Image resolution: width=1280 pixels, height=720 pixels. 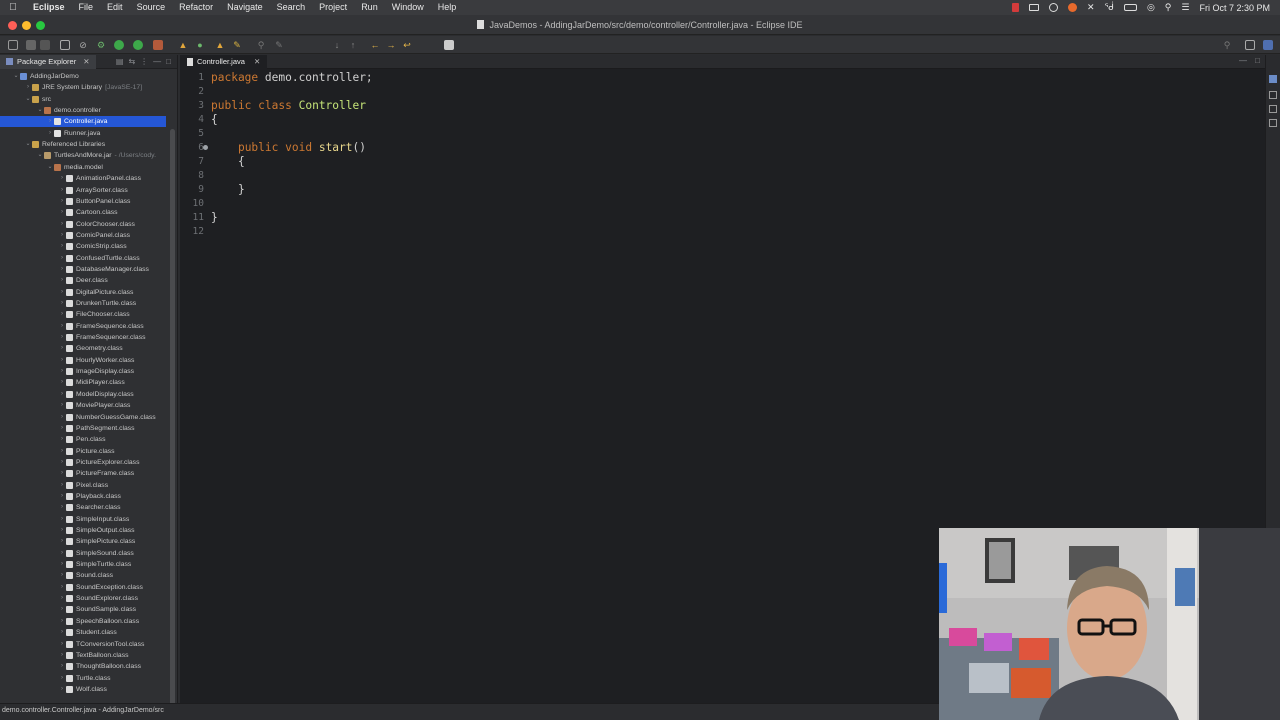 What do you see at coordinates (13, 45) in the screenshot?
I see `new-icon` at bounding box center [13, 45].